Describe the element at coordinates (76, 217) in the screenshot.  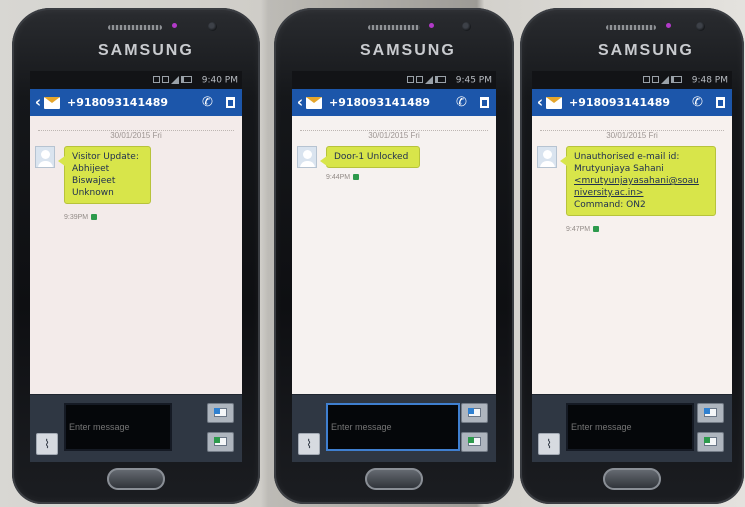
I see `timestamp-text: 9:39PM` at that location.